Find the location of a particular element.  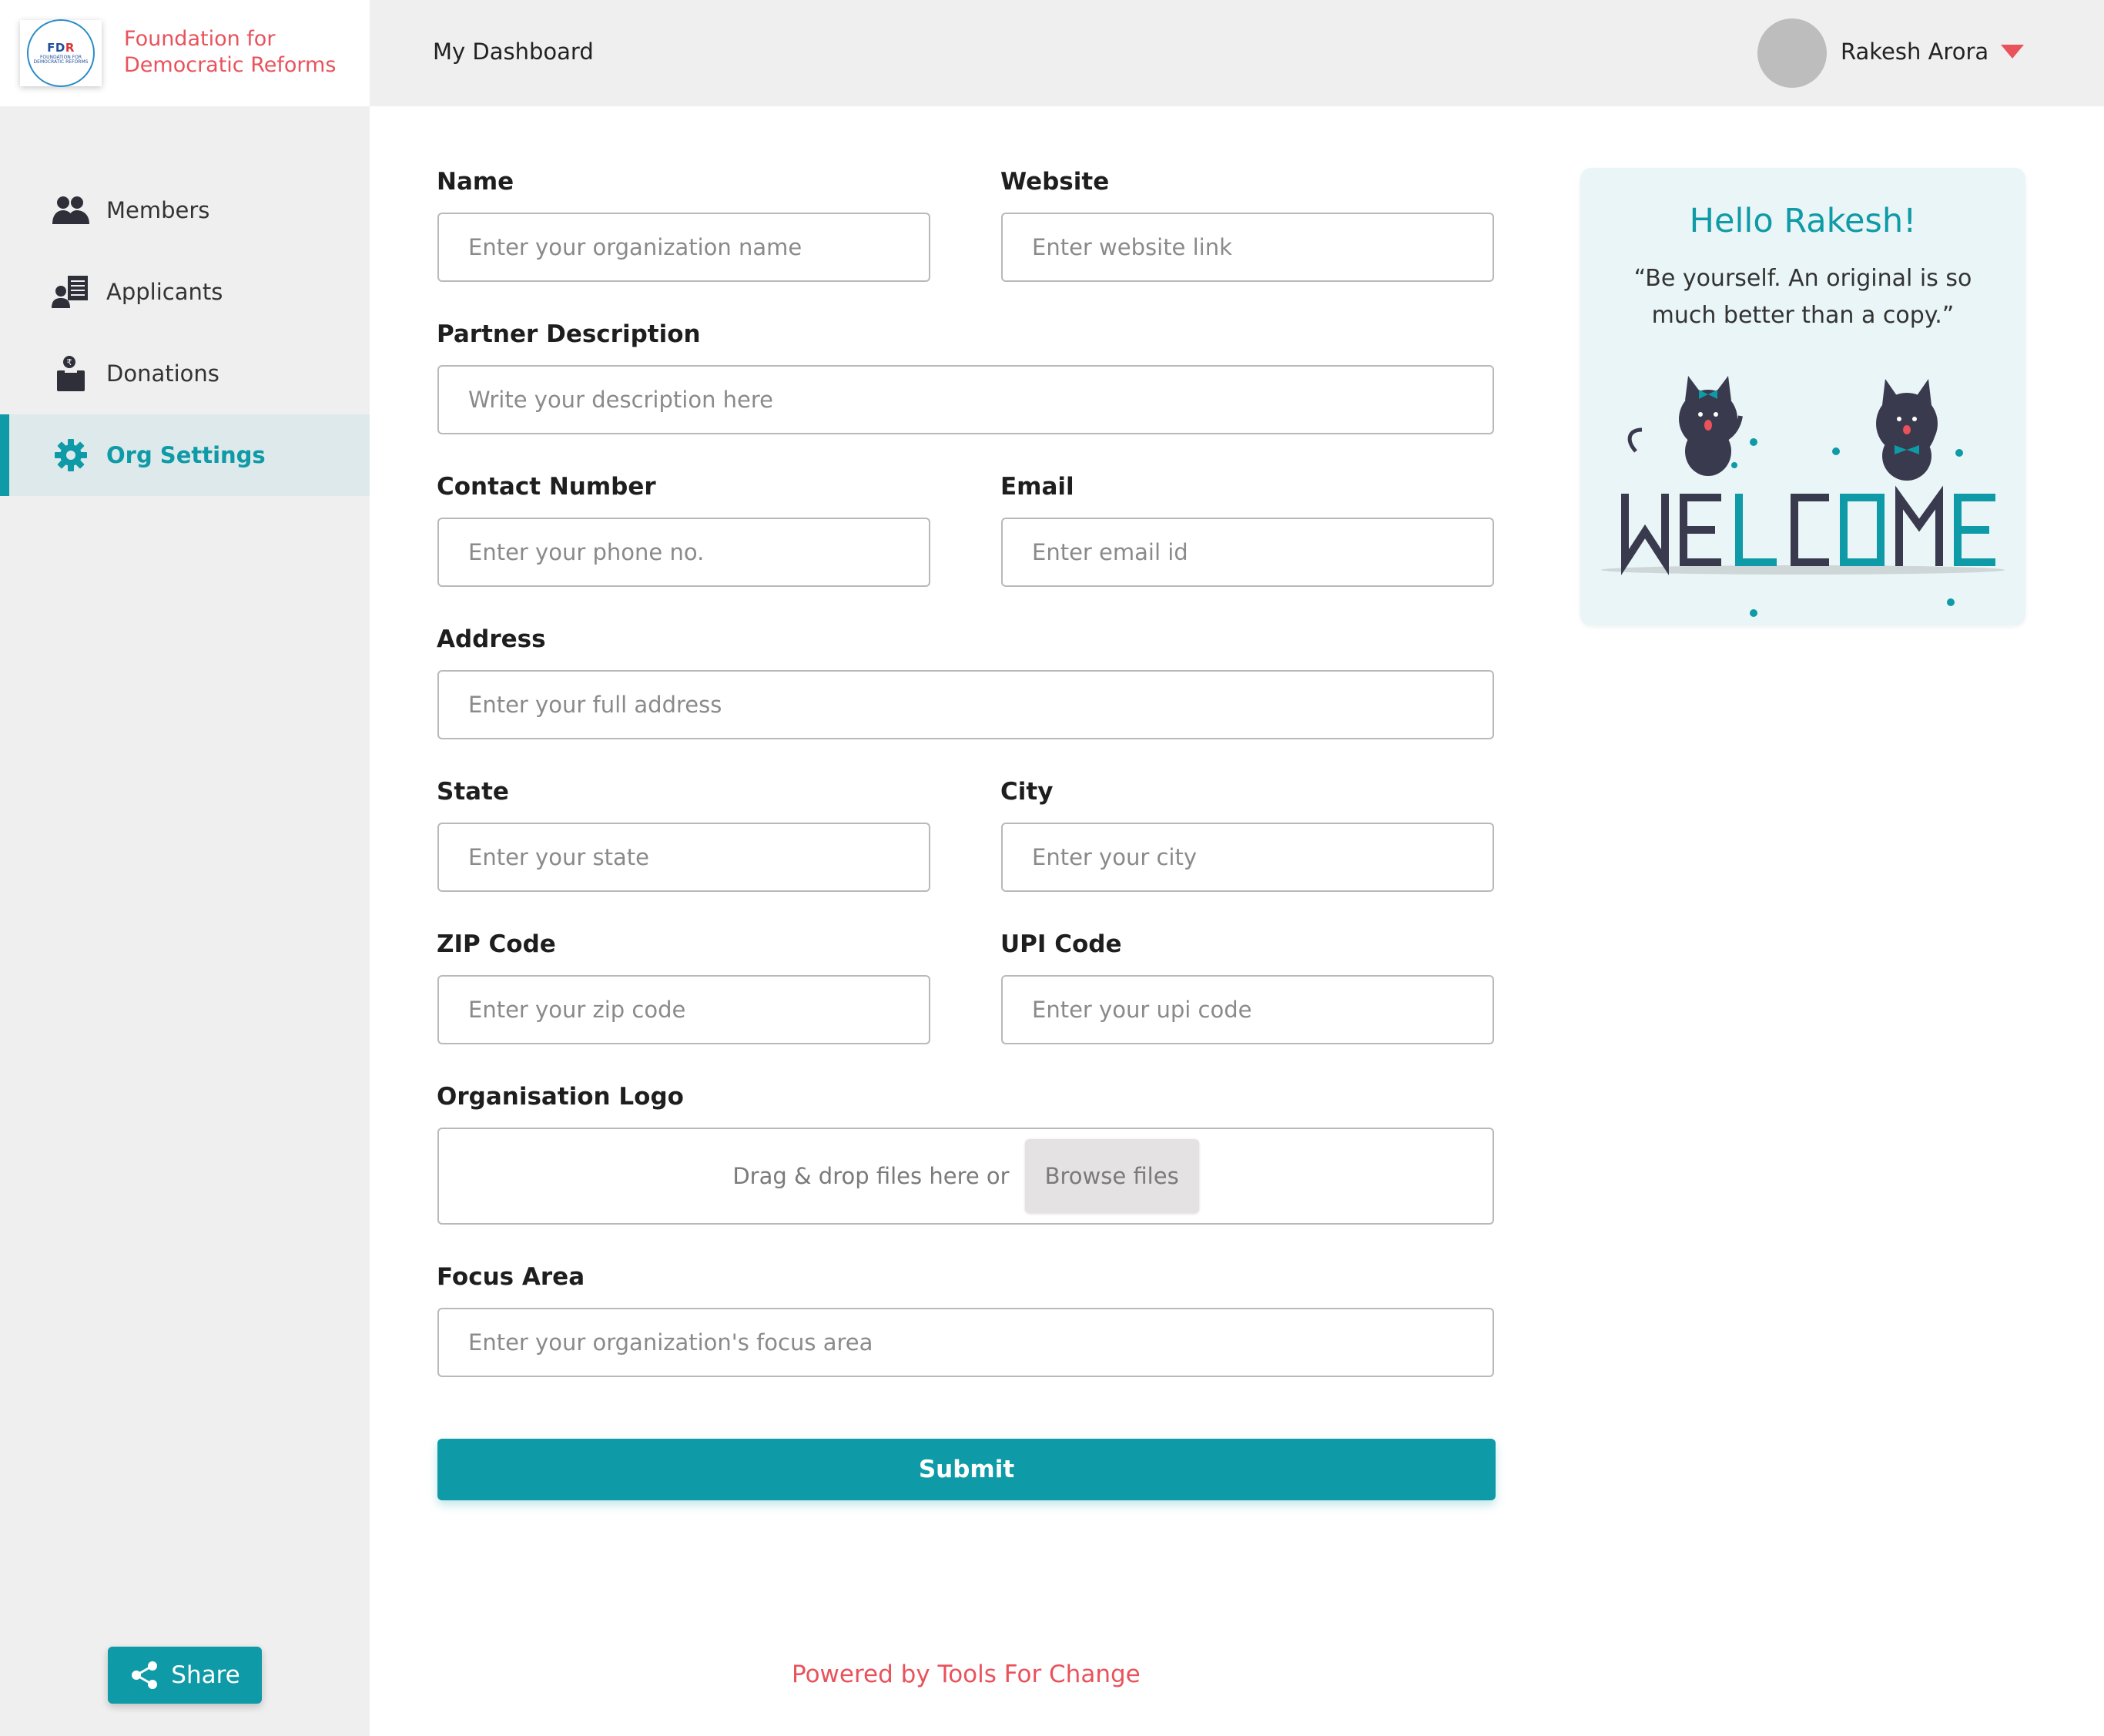

sidebar-item-label: Org Settings is located at coordinates (186, 455).